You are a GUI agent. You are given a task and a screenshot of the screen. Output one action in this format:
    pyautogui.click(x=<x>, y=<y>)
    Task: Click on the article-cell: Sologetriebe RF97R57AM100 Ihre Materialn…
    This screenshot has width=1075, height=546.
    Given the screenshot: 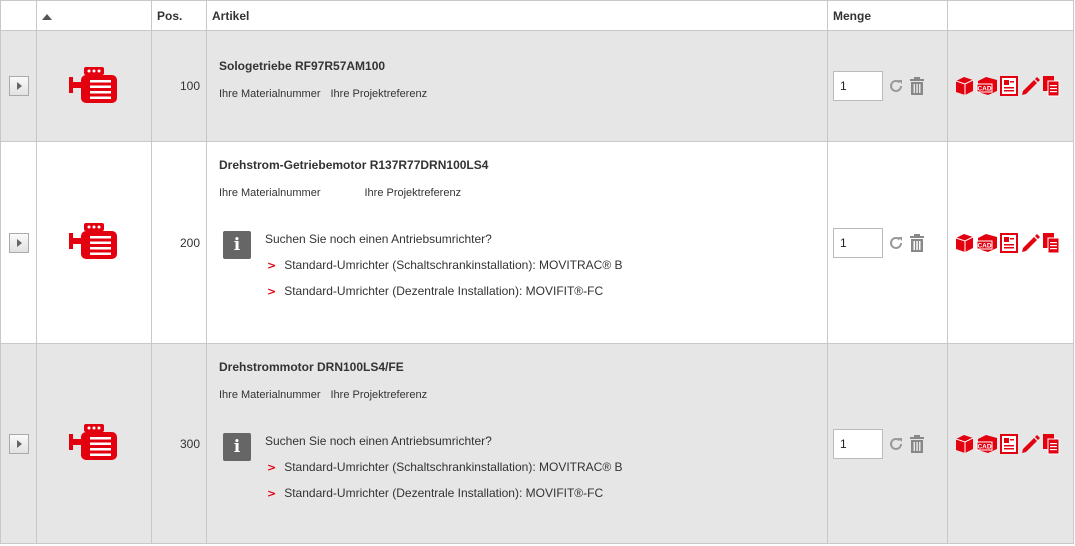 What is the action you would take?
    pyautogui.click(x=517, y=86)
    